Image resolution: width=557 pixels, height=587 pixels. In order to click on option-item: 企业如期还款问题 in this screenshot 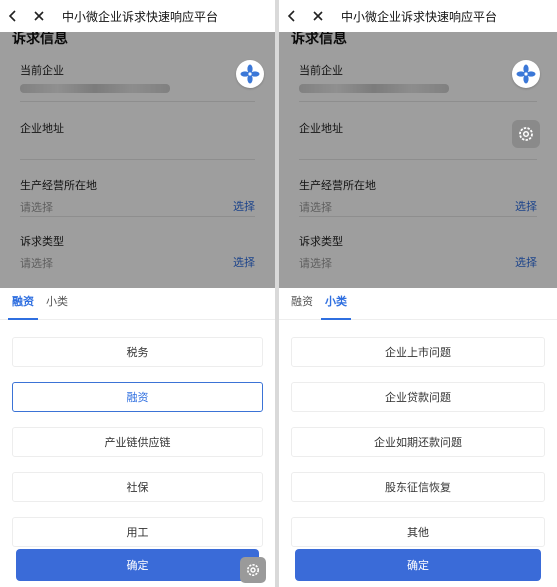, I will do `click(418, 442)`.